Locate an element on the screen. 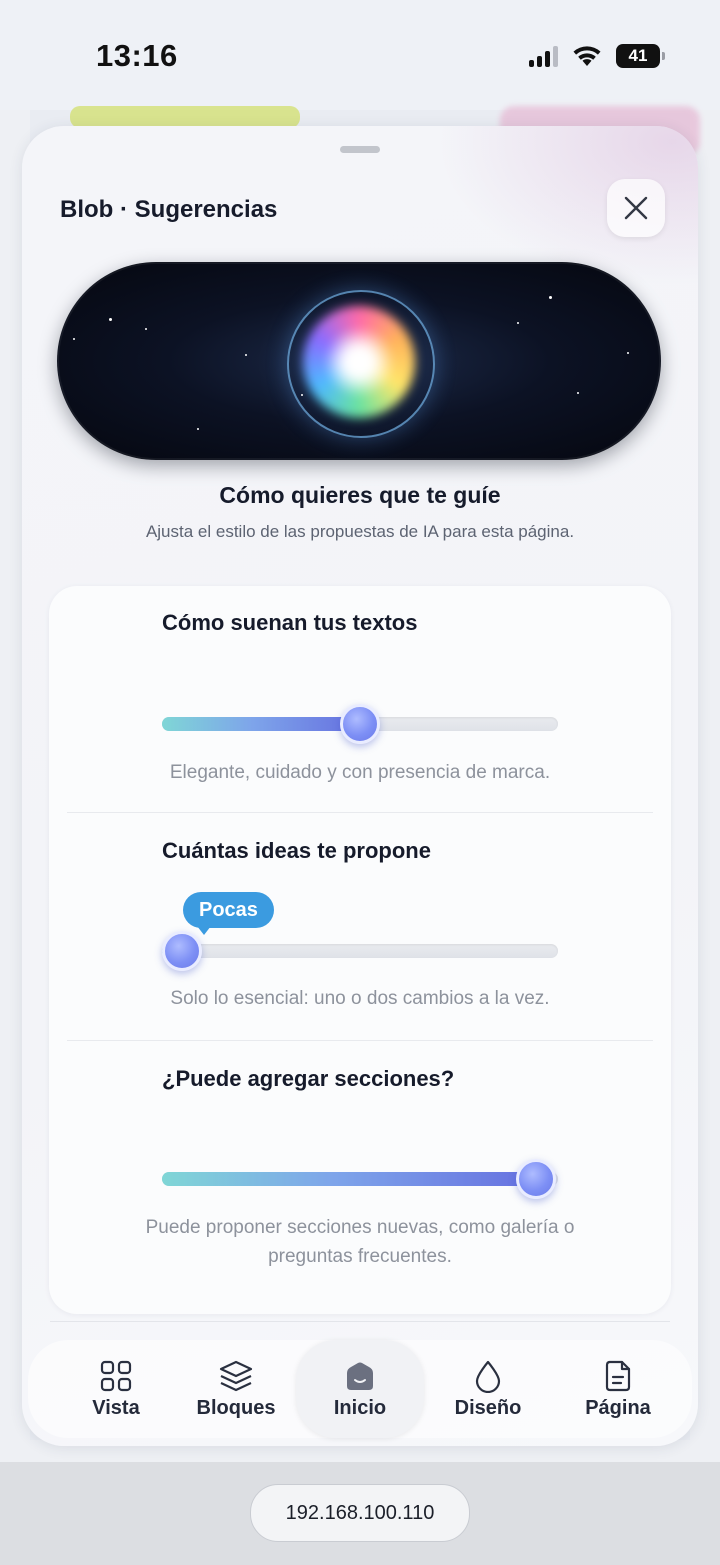 The width and height of the screenshot is (720, 1565). nav-label: Diseño is located at coordinates (488, 1407).